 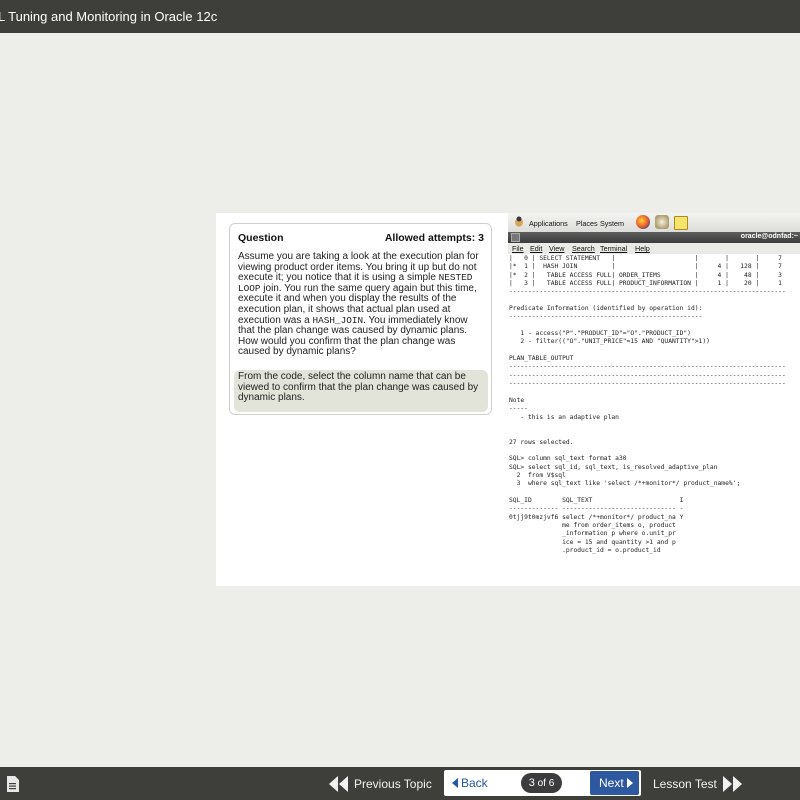 I want to click on terminal-line: ice = 15 and quantity >1 and p, so click(x=654, y=543).